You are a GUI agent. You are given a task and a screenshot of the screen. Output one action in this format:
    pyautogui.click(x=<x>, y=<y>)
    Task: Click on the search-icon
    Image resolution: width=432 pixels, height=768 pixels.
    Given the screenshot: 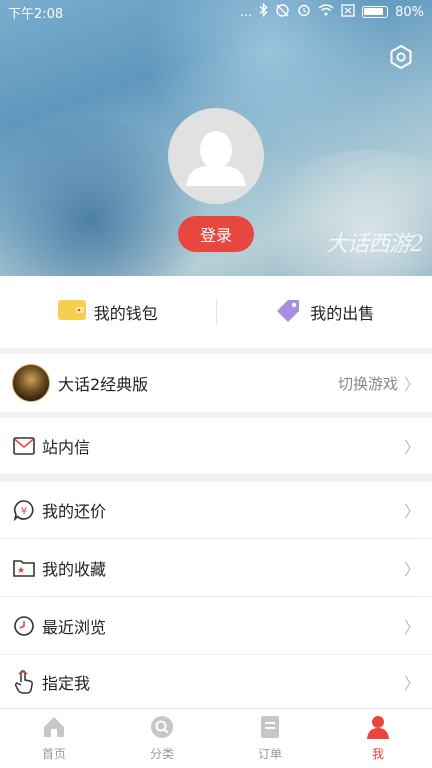 What is the action you would take?
    pyautogui.click(x=162, y=728)
    